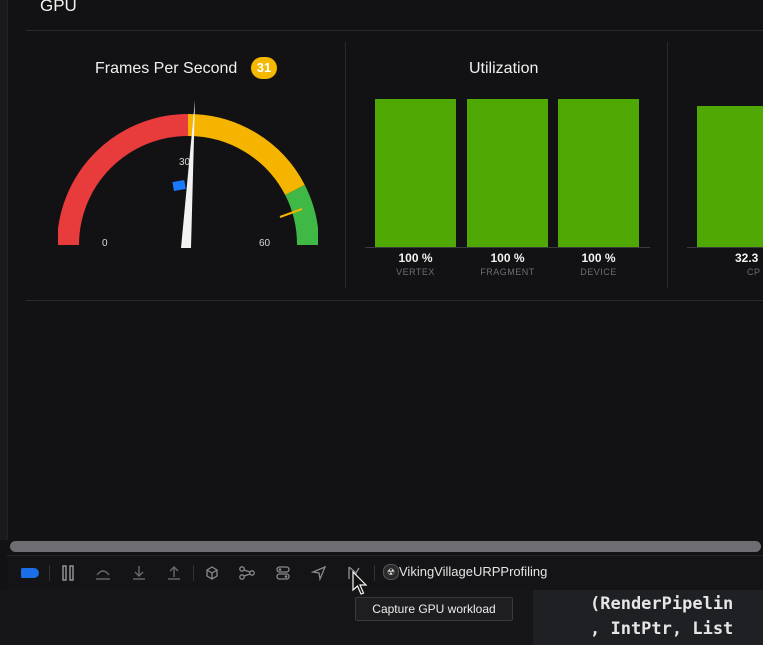  Describe the element at coordinates (360, 583) in the screenshot. I see `mouse-cursor-icon` at that location.